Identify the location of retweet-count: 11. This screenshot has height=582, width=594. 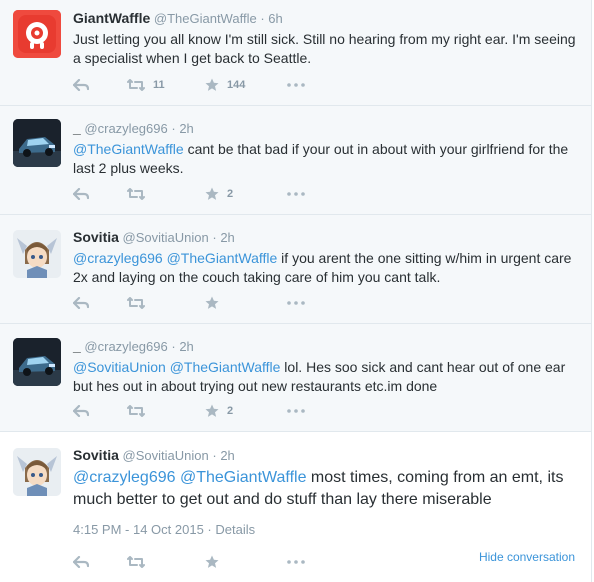
(159, 85).